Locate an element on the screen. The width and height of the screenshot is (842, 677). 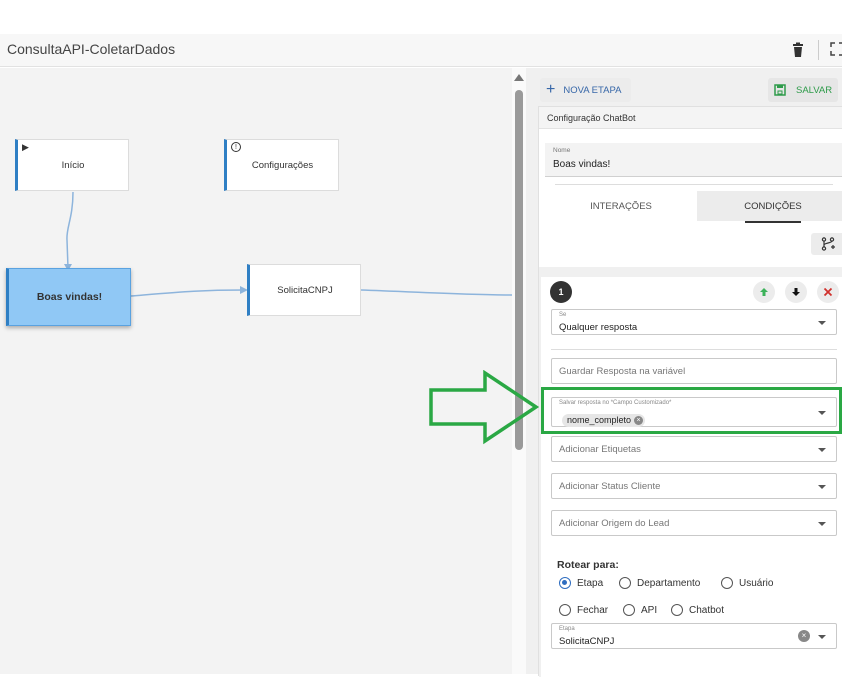
radio-label: Fechar is located at coordinates (593, 610).